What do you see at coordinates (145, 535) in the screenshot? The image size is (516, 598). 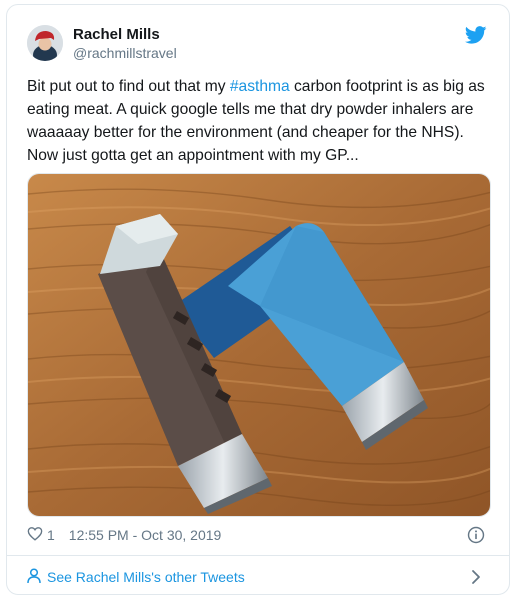 I see `tweet-timestamp: 12:55 PM - Oct 30, 2019` at bounding box center [145, 535].